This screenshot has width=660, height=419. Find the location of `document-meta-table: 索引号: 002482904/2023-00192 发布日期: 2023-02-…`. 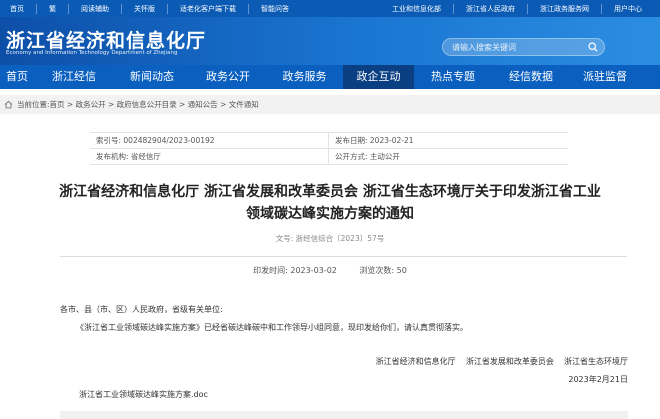

document-meta-table: 索引号: 002482904/2023-00192 发布日期: 2023-02-… is located at coordinates (329, 148).